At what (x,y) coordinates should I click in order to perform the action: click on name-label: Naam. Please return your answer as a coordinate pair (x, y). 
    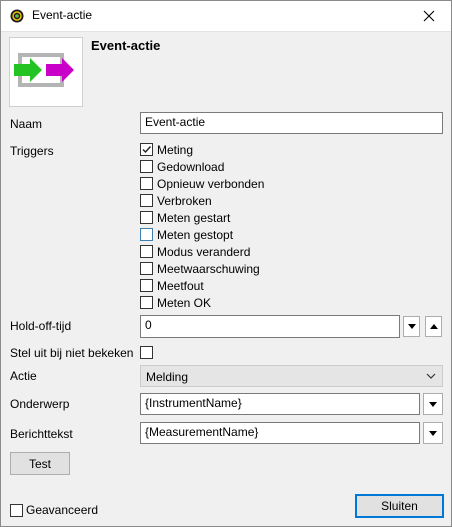
    Looking at the image, I should click on (26, 124).